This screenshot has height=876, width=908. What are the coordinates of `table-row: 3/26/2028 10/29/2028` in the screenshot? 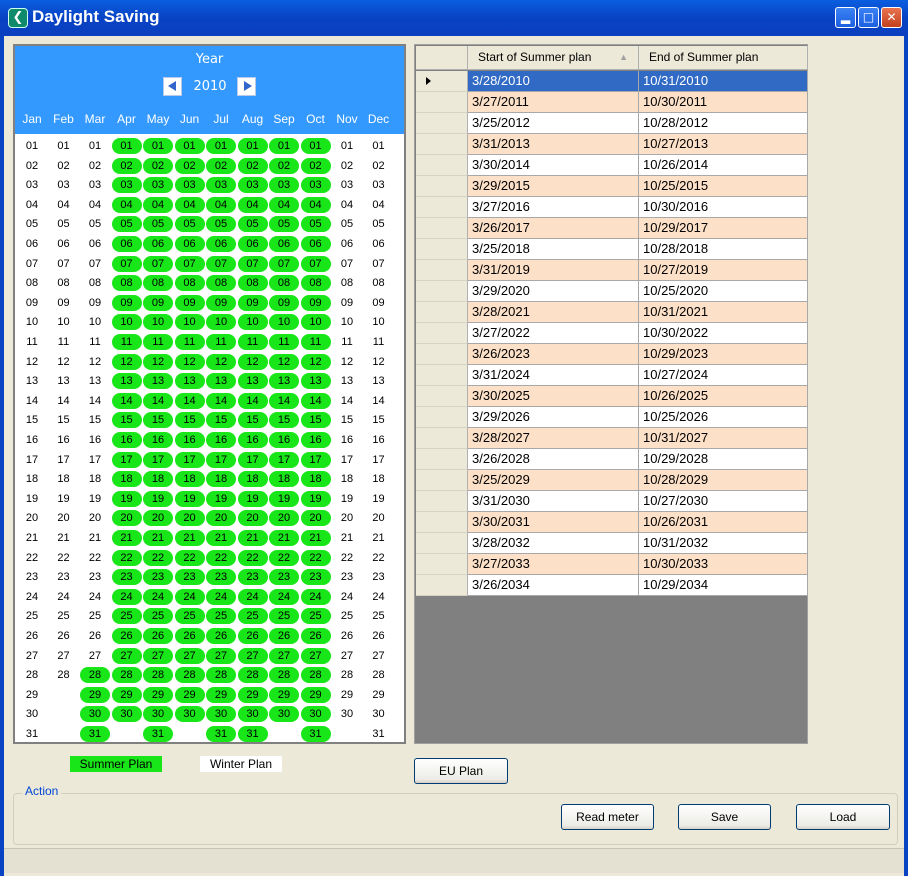 It's located at (612, 459).